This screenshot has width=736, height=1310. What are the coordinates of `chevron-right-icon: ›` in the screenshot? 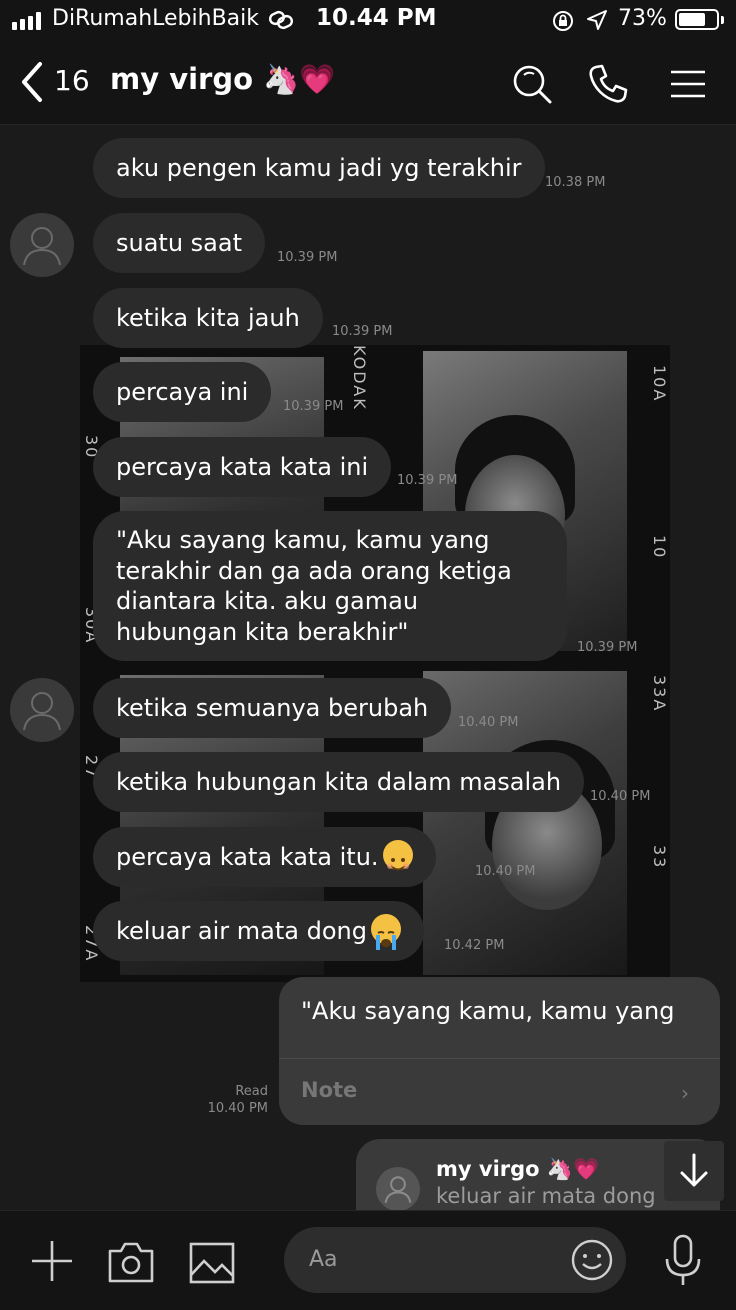 It's located at (685, 1093).